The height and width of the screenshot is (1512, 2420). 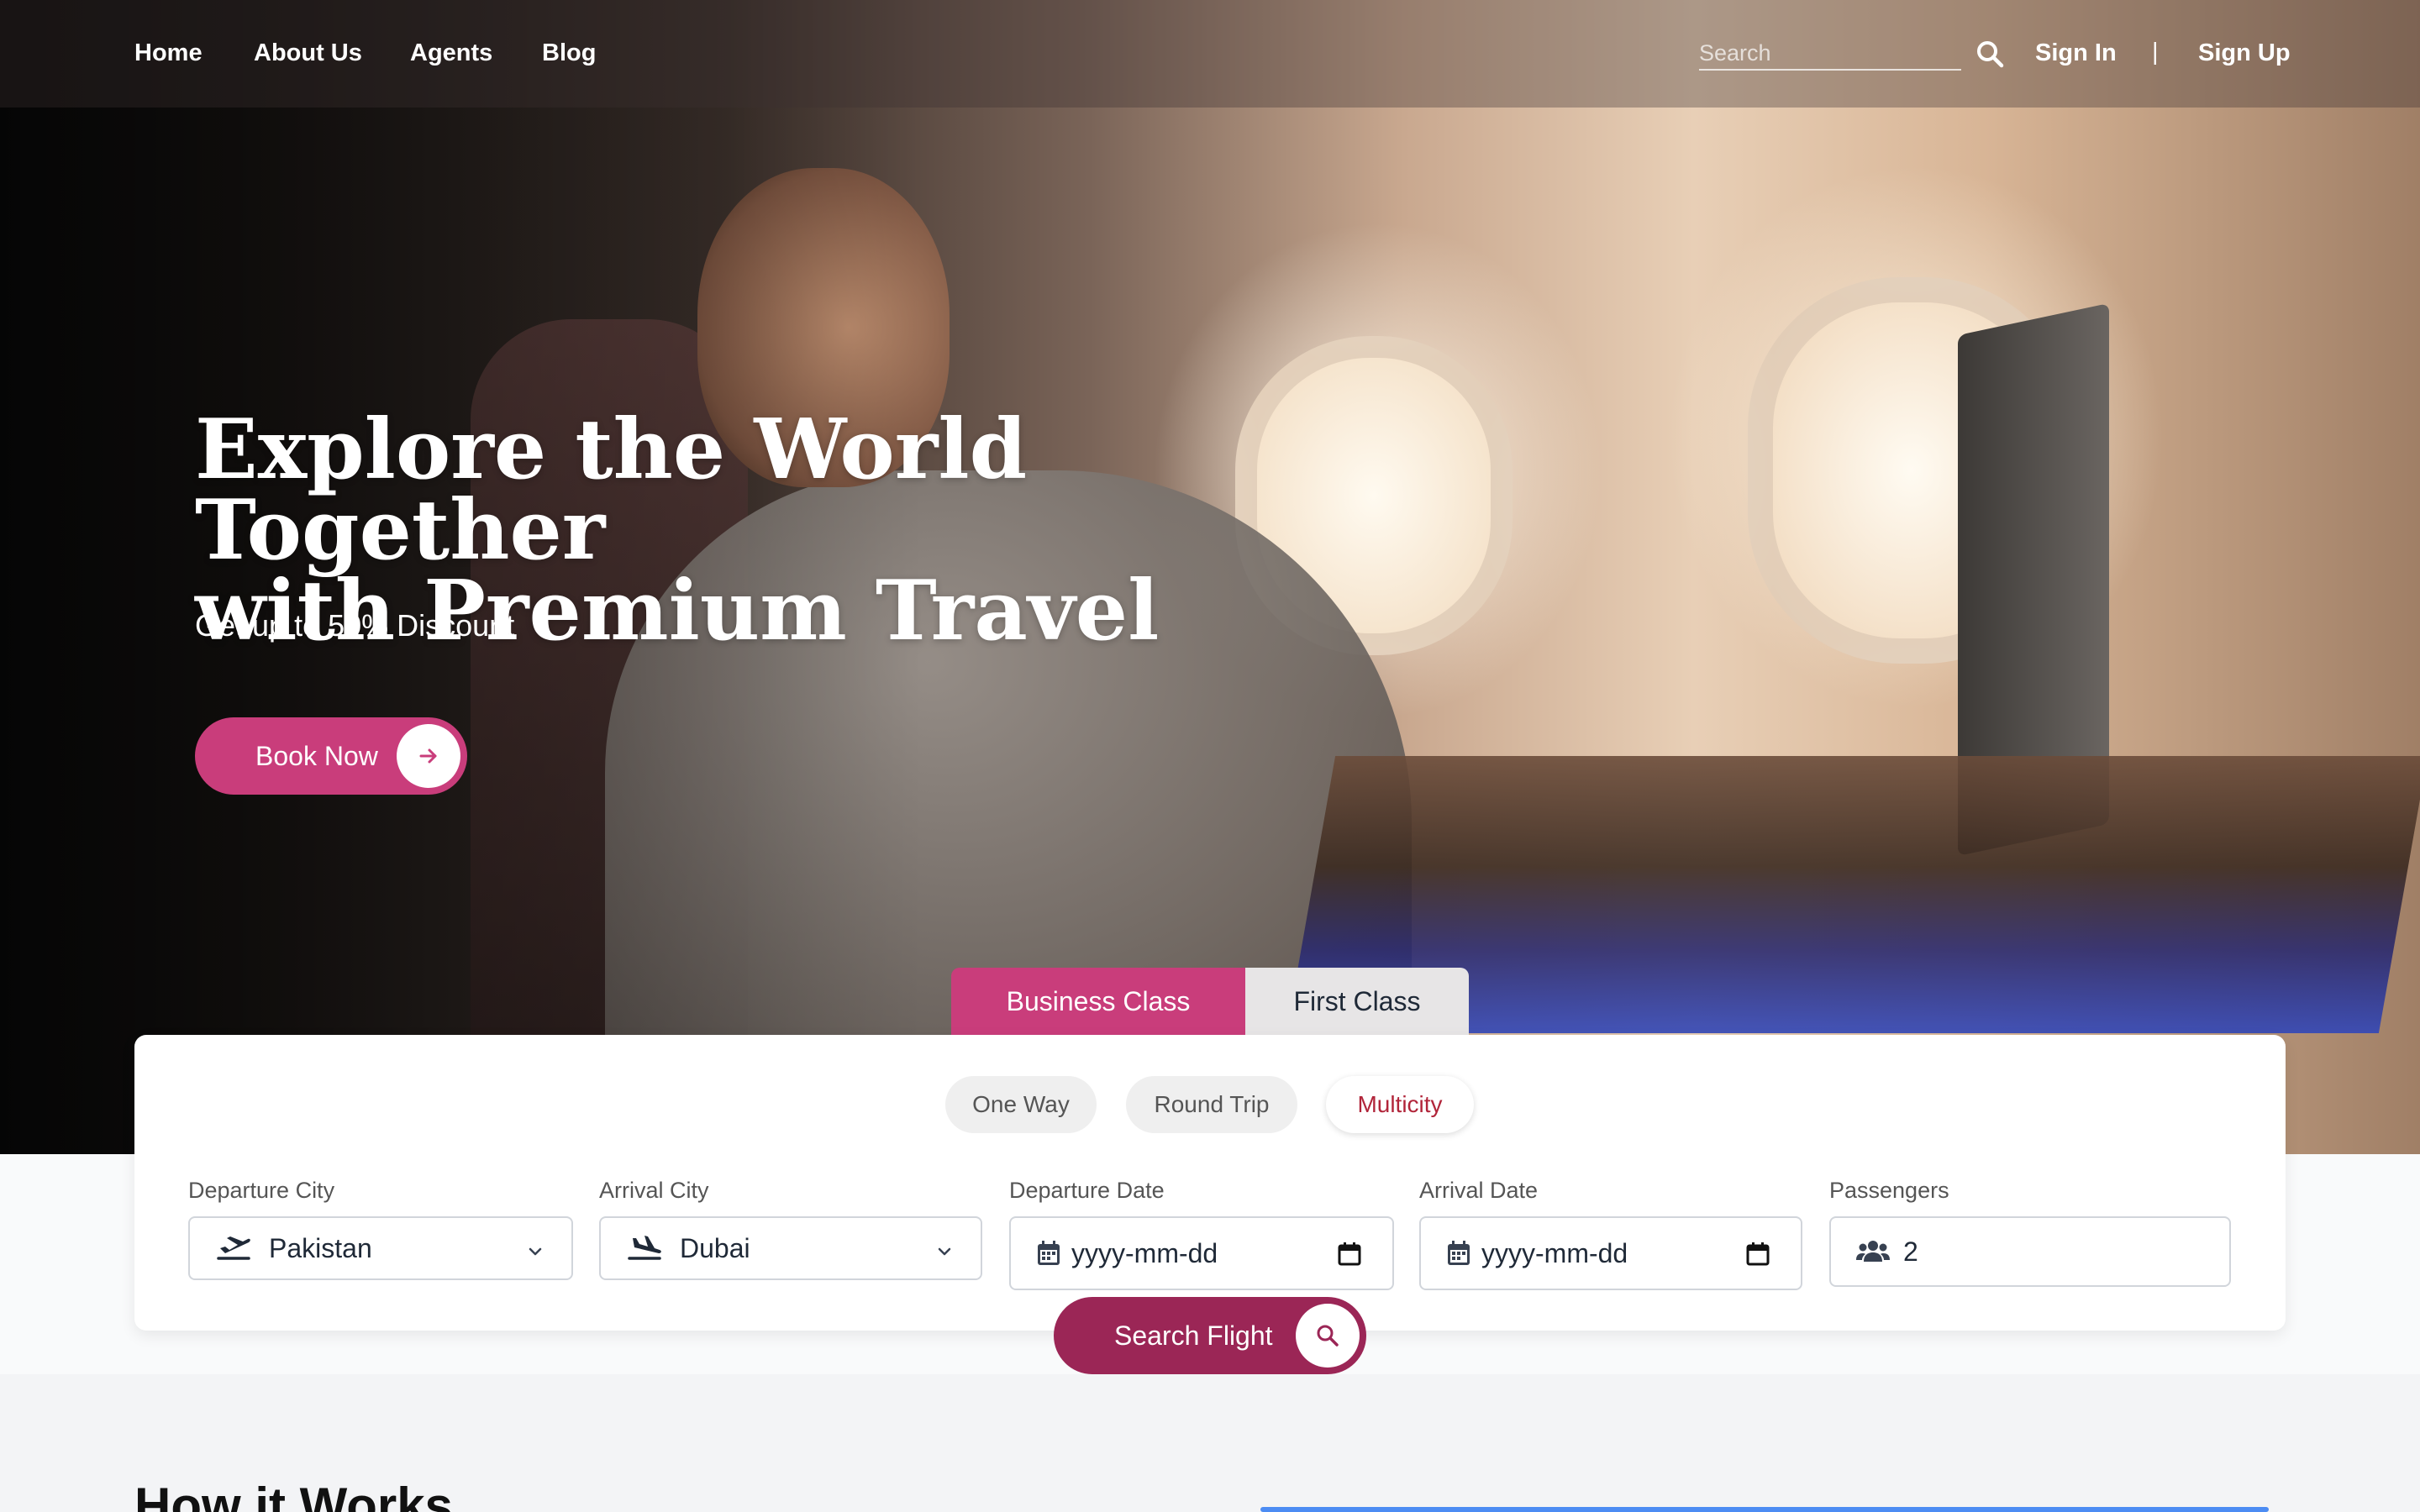 What do you see at coordinates (355, 625) in the screenshot?
I see `hero-subtitle: Get up to 50% Discount` at bounding box center [355, 625].